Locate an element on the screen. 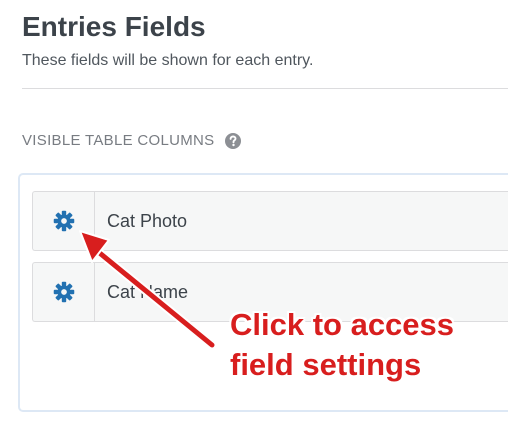  question-circle-icon is located at coordinates (233, 141).